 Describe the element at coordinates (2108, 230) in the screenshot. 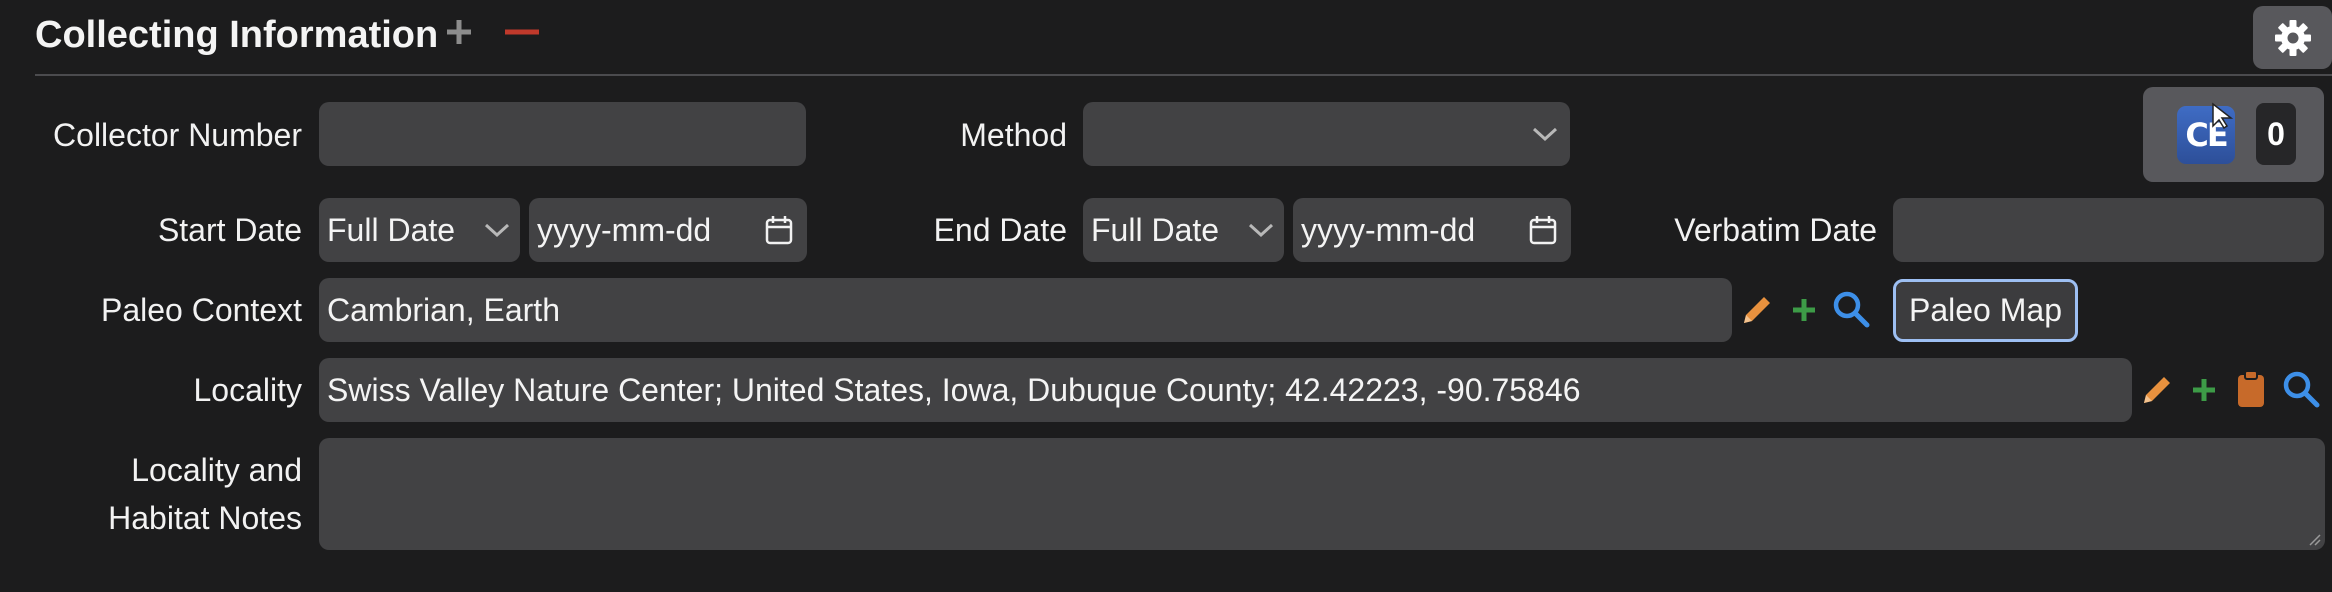

I see `verbatim-date-field` at that location.